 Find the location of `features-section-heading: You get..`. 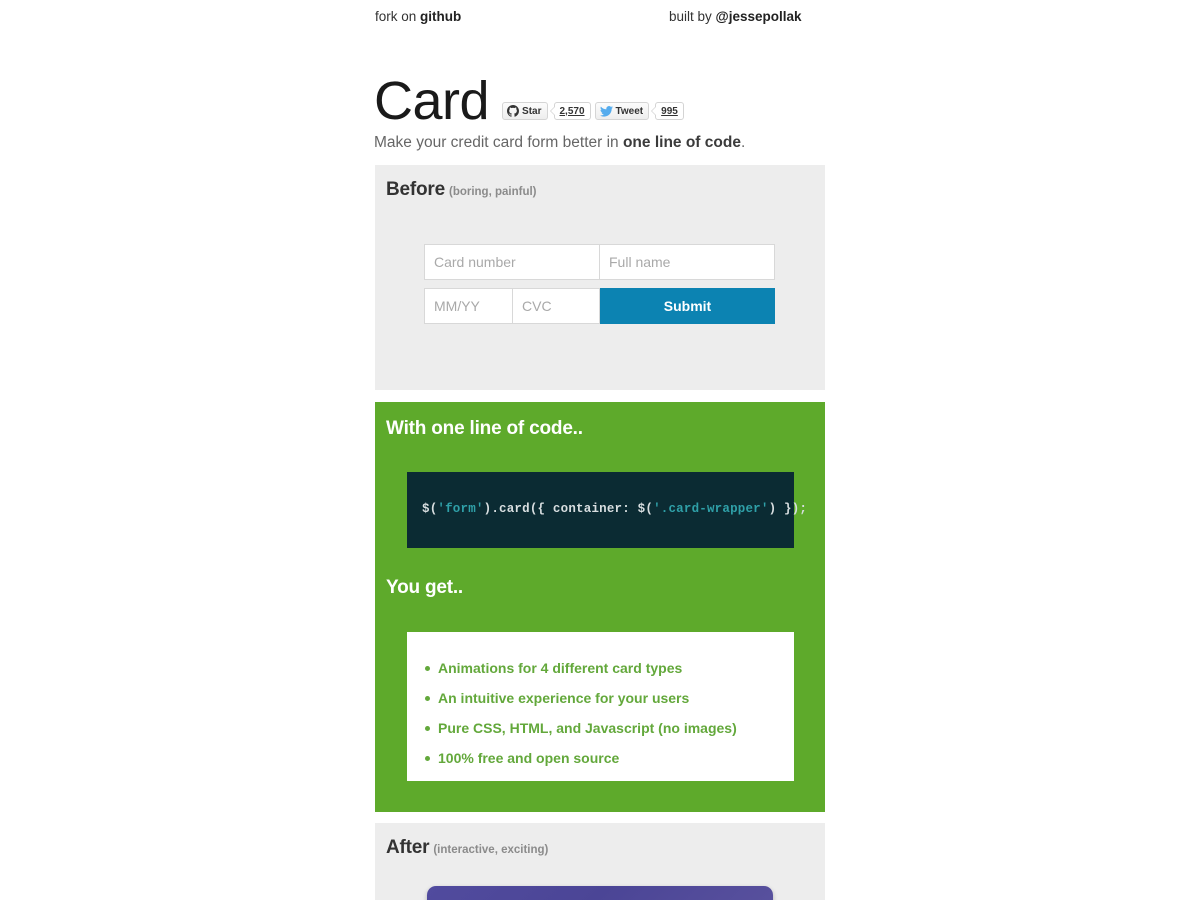

features-section-heading: You get.. is located at coordinates (425, 587).